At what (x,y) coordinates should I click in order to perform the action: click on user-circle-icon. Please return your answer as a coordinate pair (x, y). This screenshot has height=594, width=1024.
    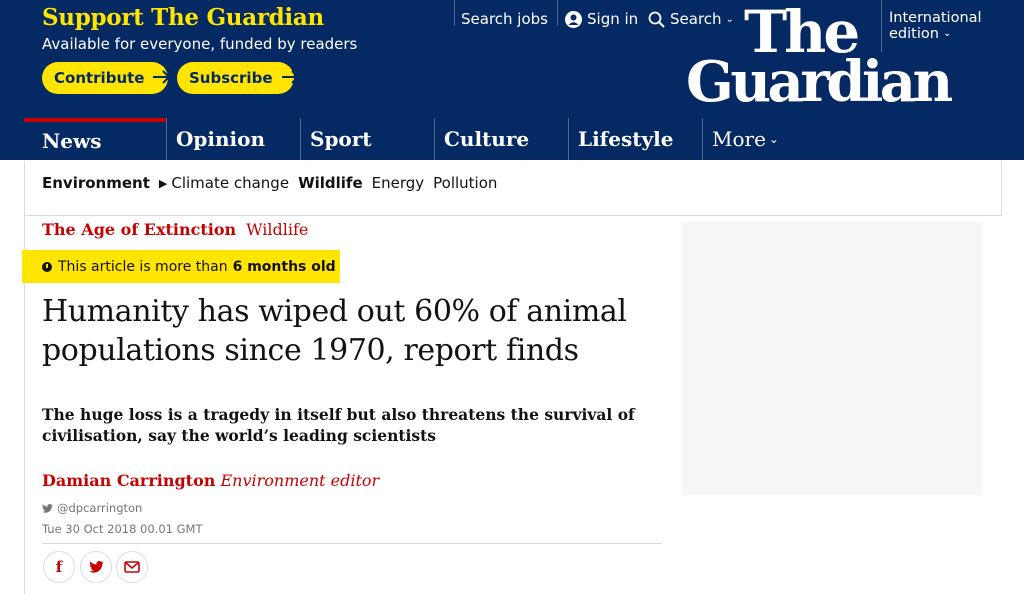
    Looking at the image, I should click on (573, 19).